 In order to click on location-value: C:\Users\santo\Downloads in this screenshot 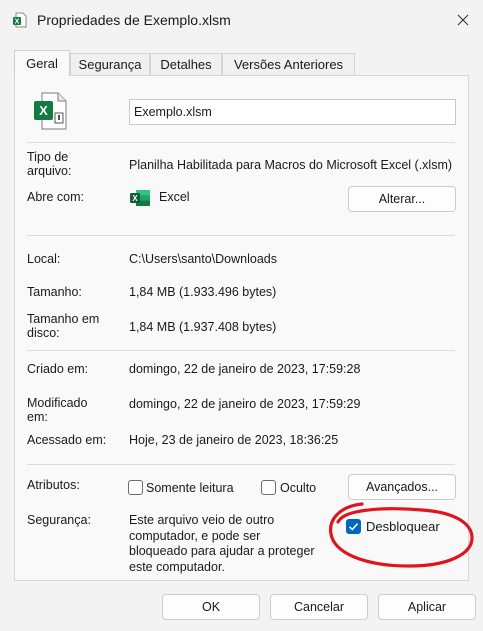, I will do `click(203, 259)`.